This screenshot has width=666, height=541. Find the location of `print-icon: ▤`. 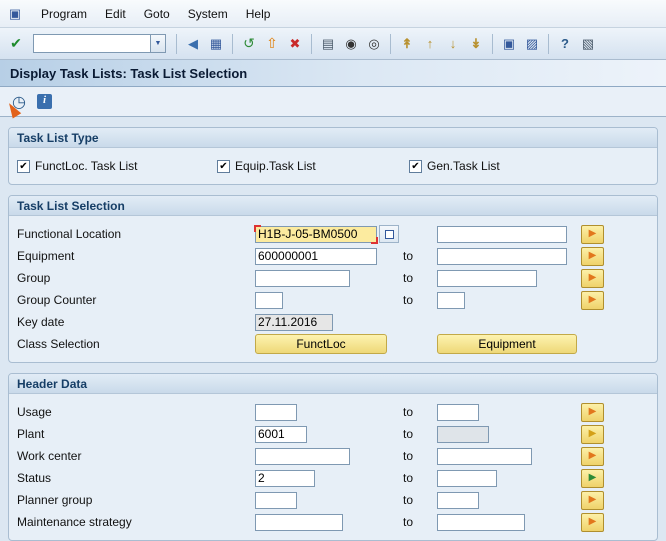

print-icon: ▤ is located at coordinates (328, 44).